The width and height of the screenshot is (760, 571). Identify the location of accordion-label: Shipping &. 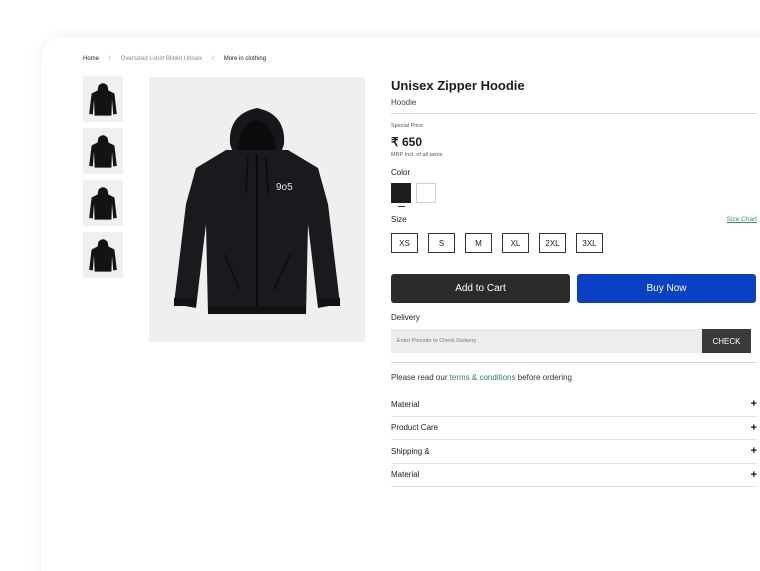
(410, 451).